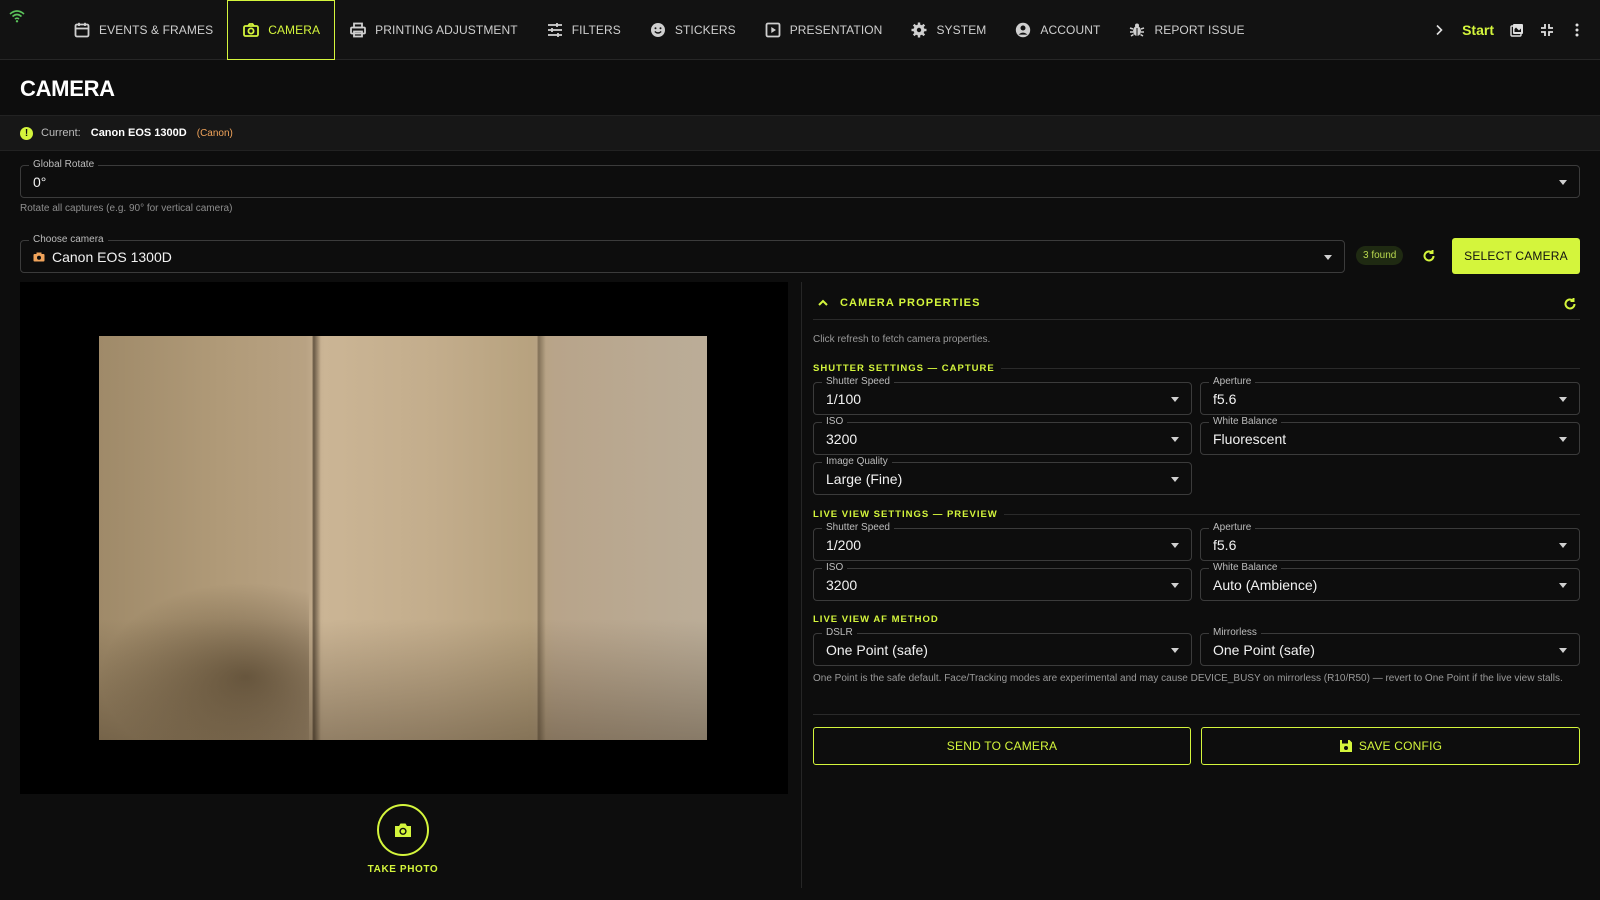  I want to click on section-live-view: LIVE VIEW SETTINGS — PREVIEW, so click(1196, 514).